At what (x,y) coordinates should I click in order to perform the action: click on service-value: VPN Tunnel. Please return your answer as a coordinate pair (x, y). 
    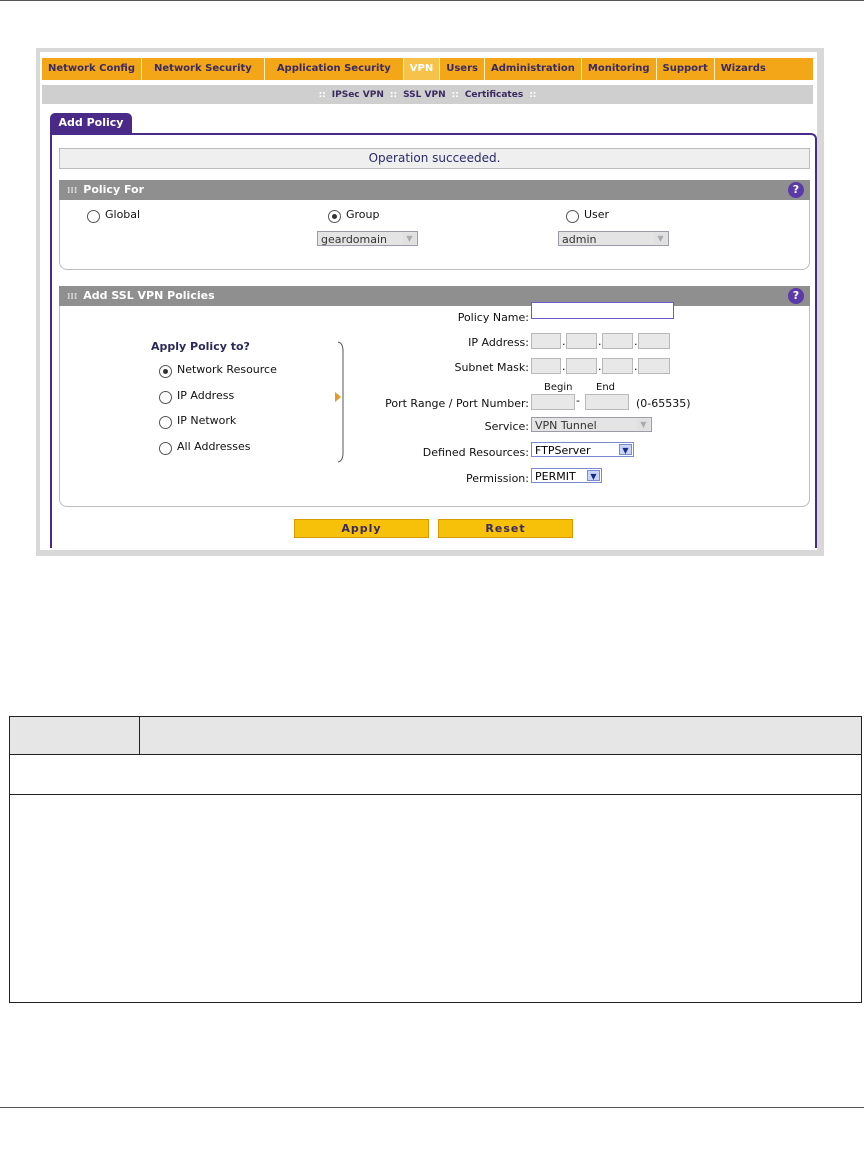
    Looking at the image, I should click on (566, 425).